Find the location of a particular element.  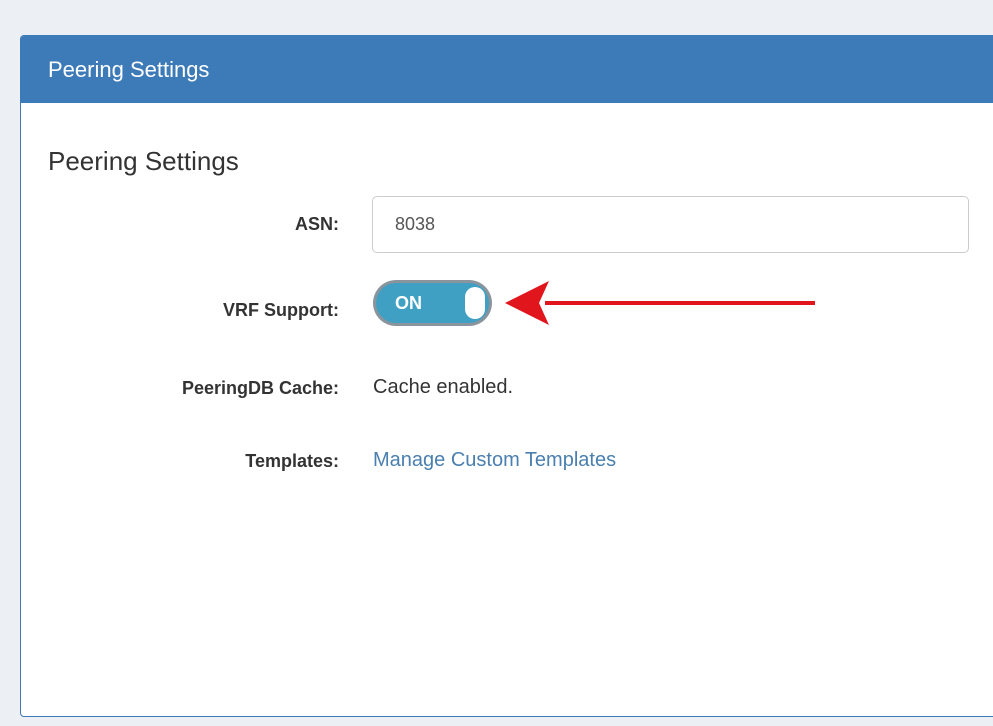

red-arrow-icon is located at coordinates (660, 303).